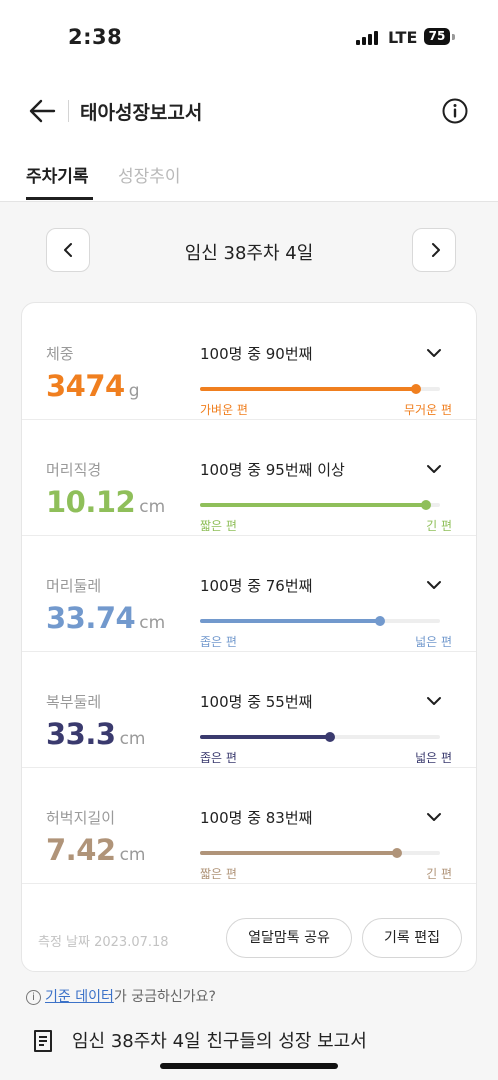  What do you see at coordinates (256, 354) in the screenshot?
I see `percentile-rank: 100명 중 90번째` at bounding box center [256, 354].